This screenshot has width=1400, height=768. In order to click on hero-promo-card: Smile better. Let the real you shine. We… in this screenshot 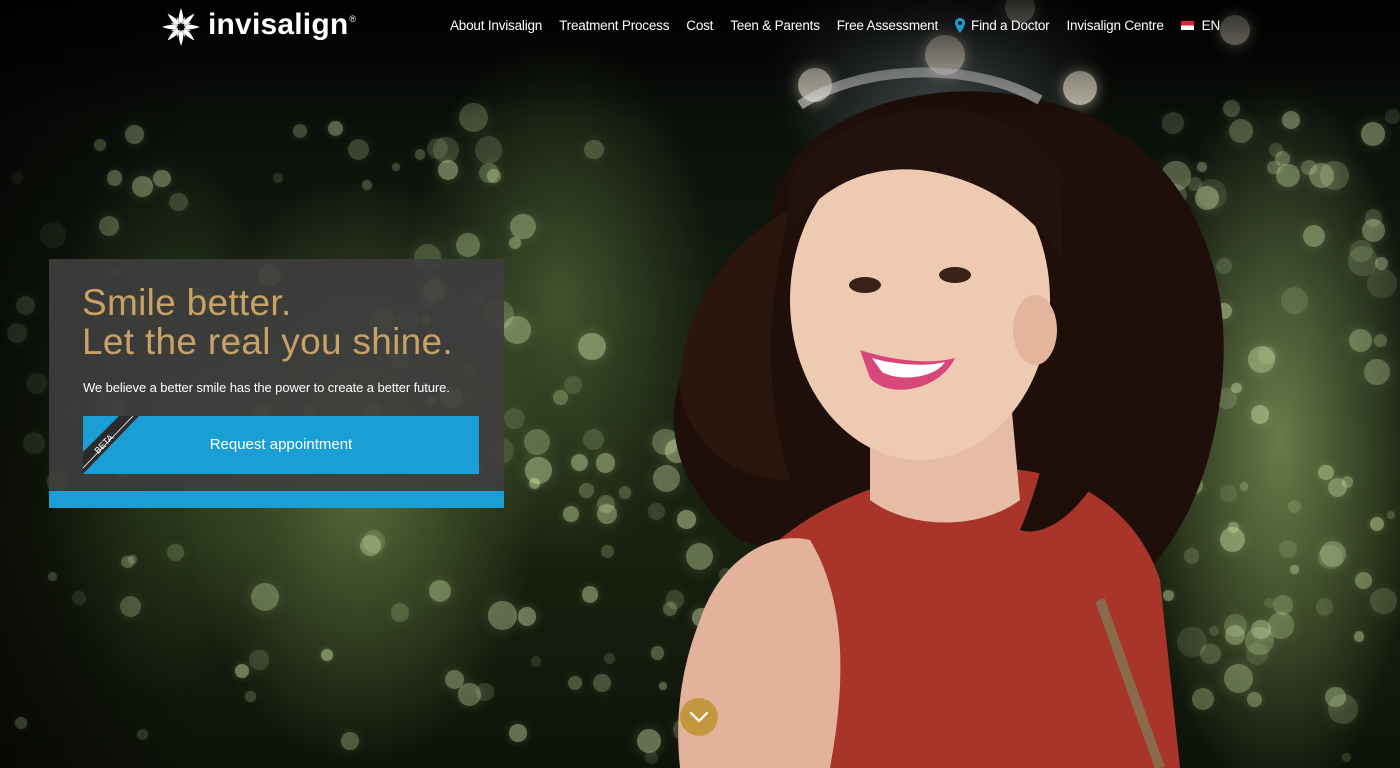, I will do `click(276, 383)`.